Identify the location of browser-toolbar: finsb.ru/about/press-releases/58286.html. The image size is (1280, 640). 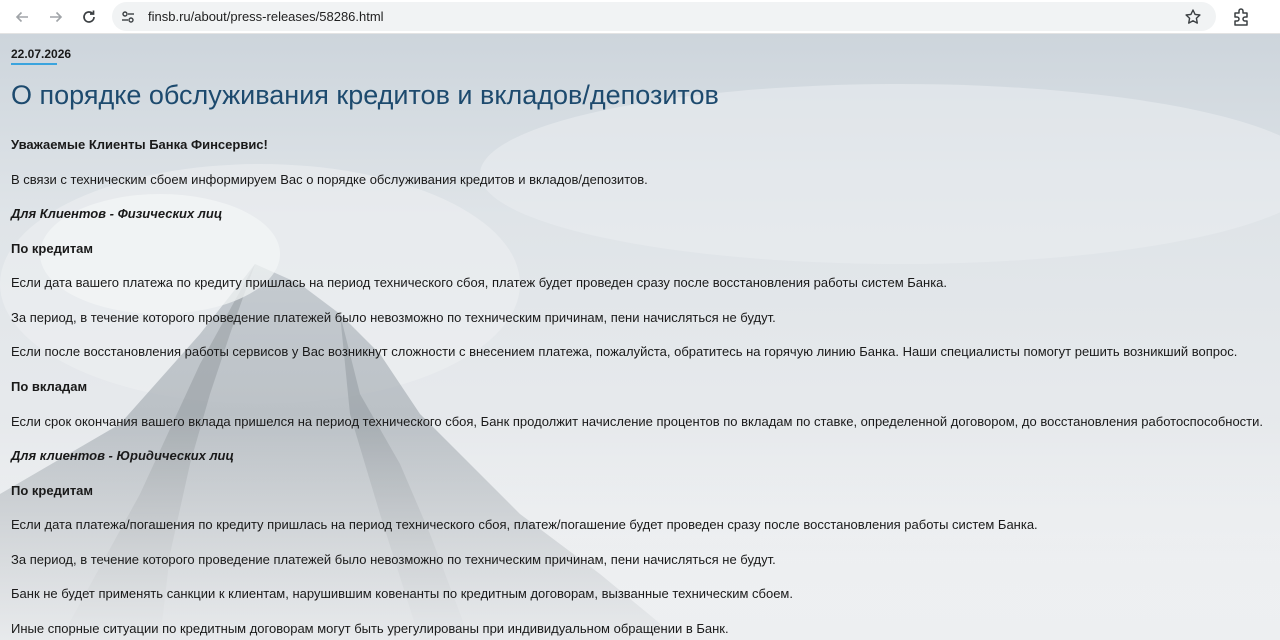
(640, 17).